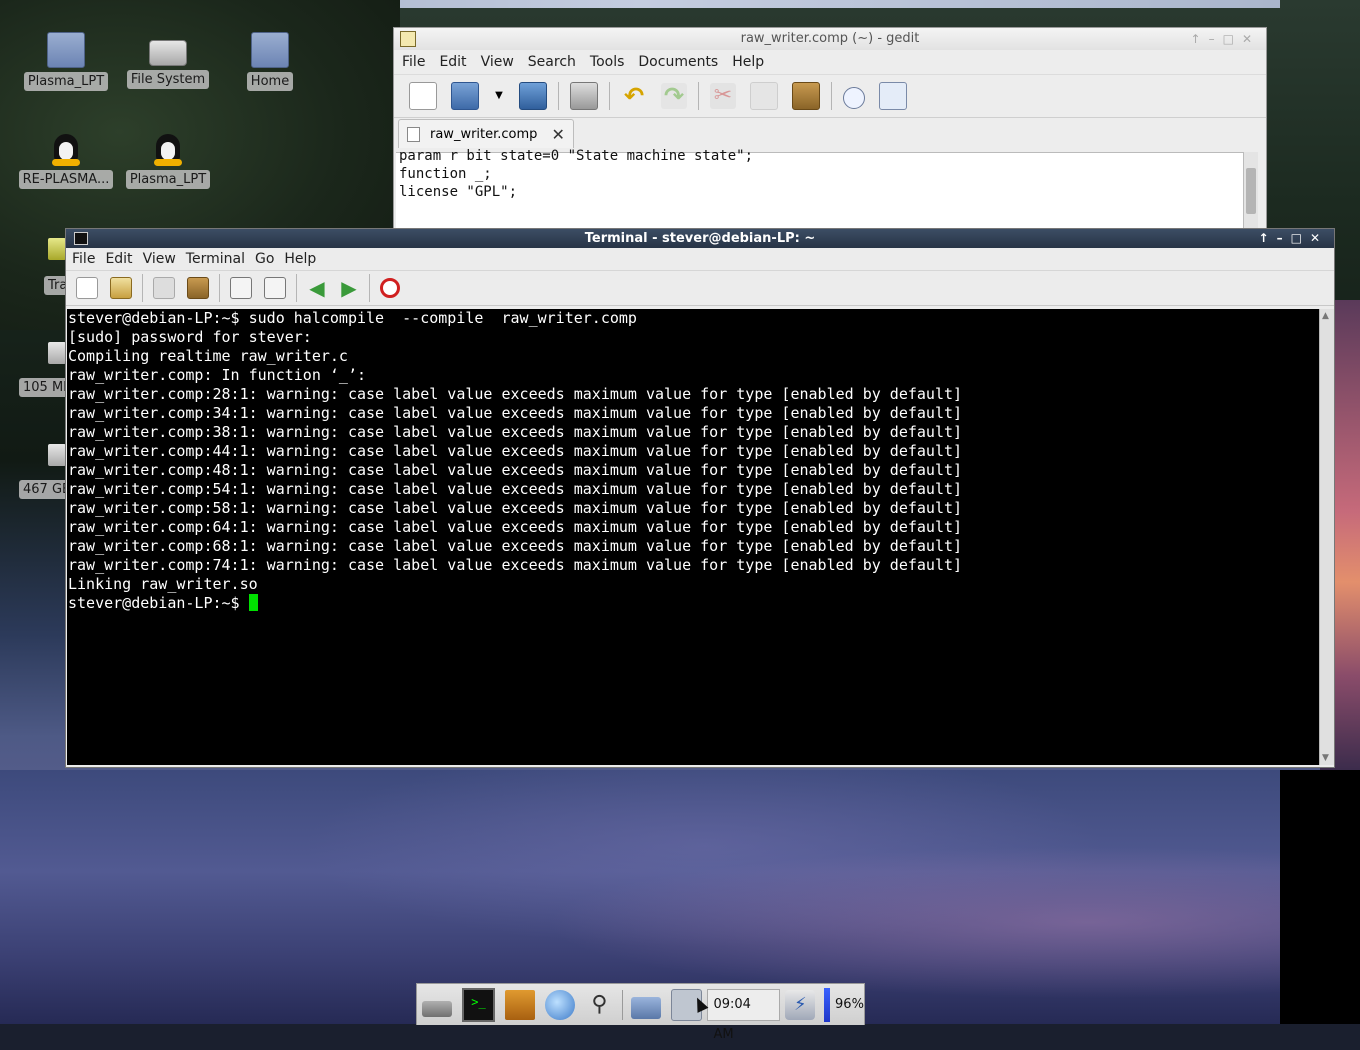 Image resolution: width=1360 pixels, height=1050 pixels. I want to click on tux-icon, so click(168, 149).